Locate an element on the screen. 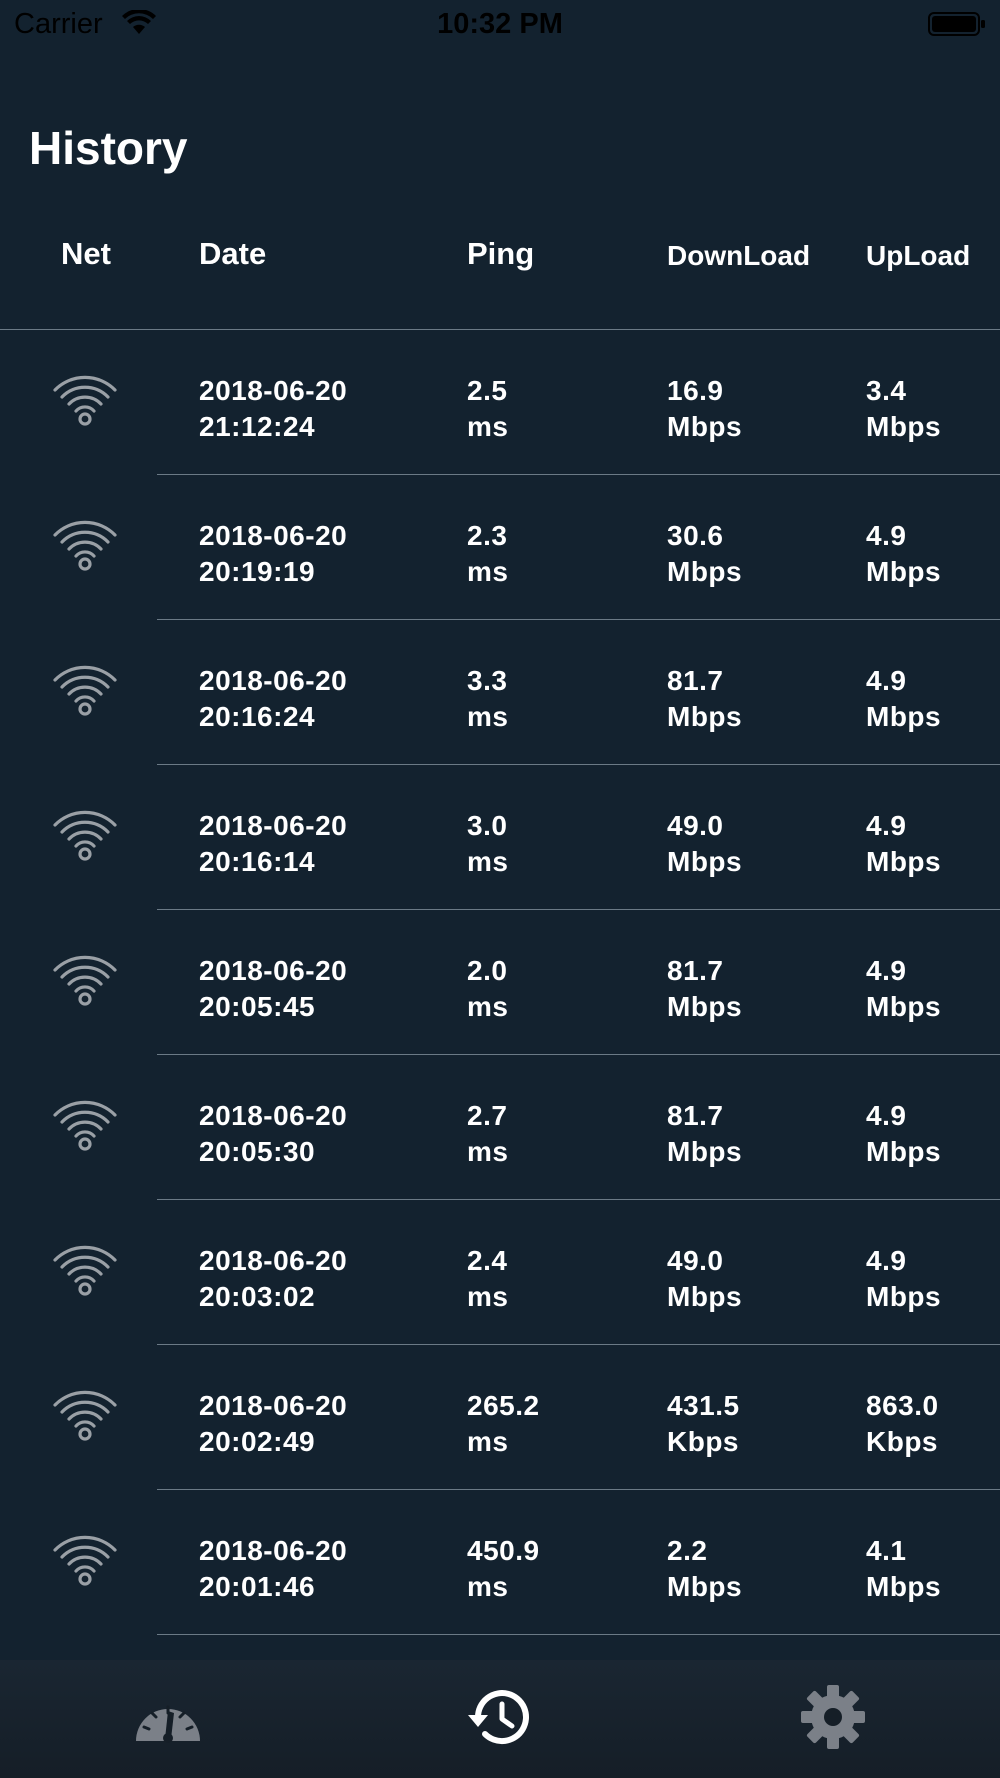 This screenshot has width=1000, height=1778. download-value: 431.5 is located at coordinates (703, 1405).